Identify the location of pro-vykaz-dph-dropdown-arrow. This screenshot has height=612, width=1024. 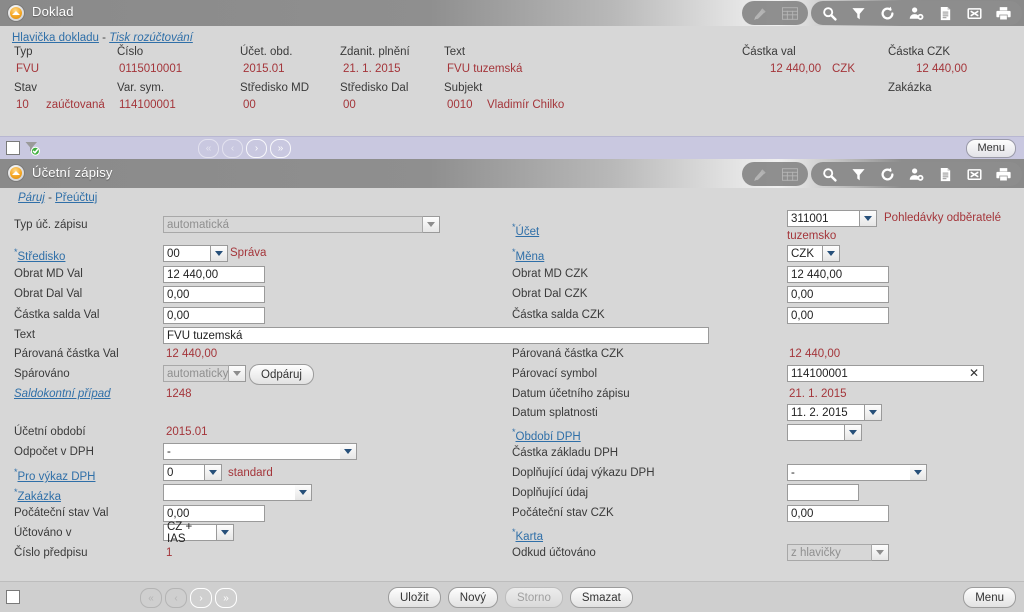
(213, 472).